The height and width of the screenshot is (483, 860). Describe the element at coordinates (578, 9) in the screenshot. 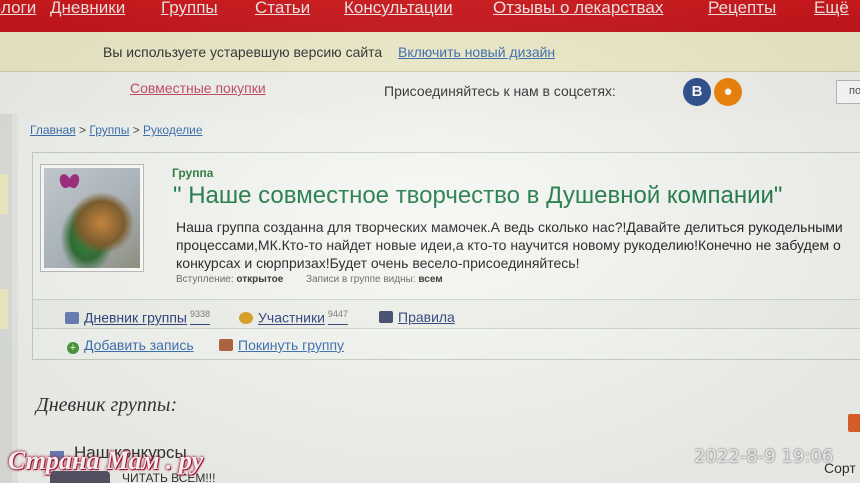

I see `nav-item-drug-reviews: Отзывы о лекарствах` at that location.